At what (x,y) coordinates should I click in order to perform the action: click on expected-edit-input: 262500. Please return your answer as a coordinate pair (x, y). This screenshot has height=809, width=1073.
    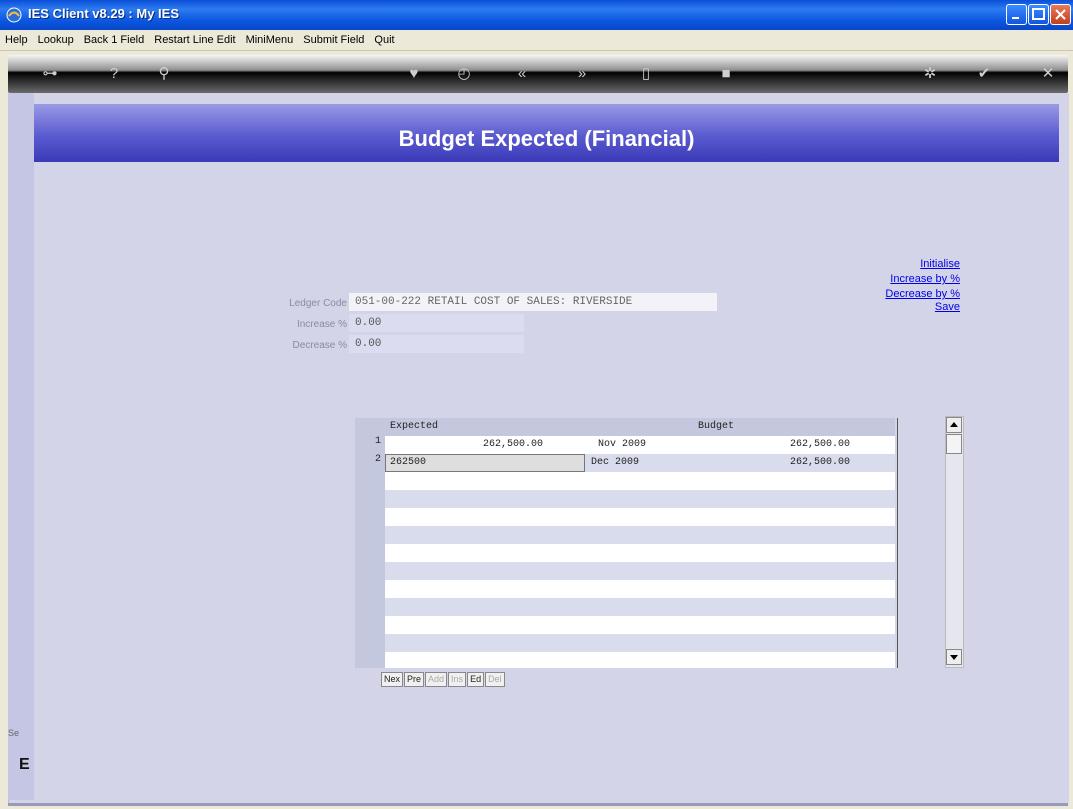
    Looking at the image, I should click on (485, 463).